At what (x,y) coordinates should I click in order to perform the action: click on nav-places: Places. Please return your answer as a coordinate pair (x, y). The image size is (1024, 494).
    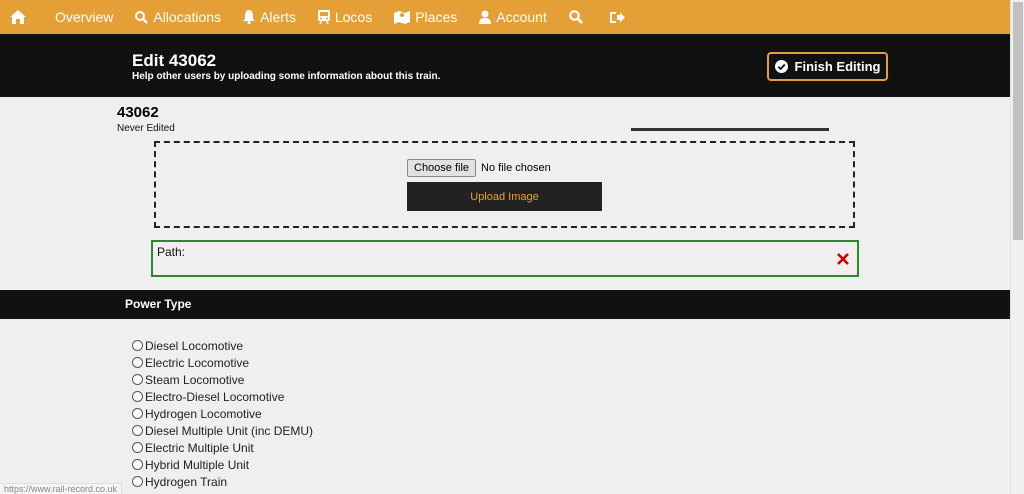
    Looking at the image, I should click on (425, 17).